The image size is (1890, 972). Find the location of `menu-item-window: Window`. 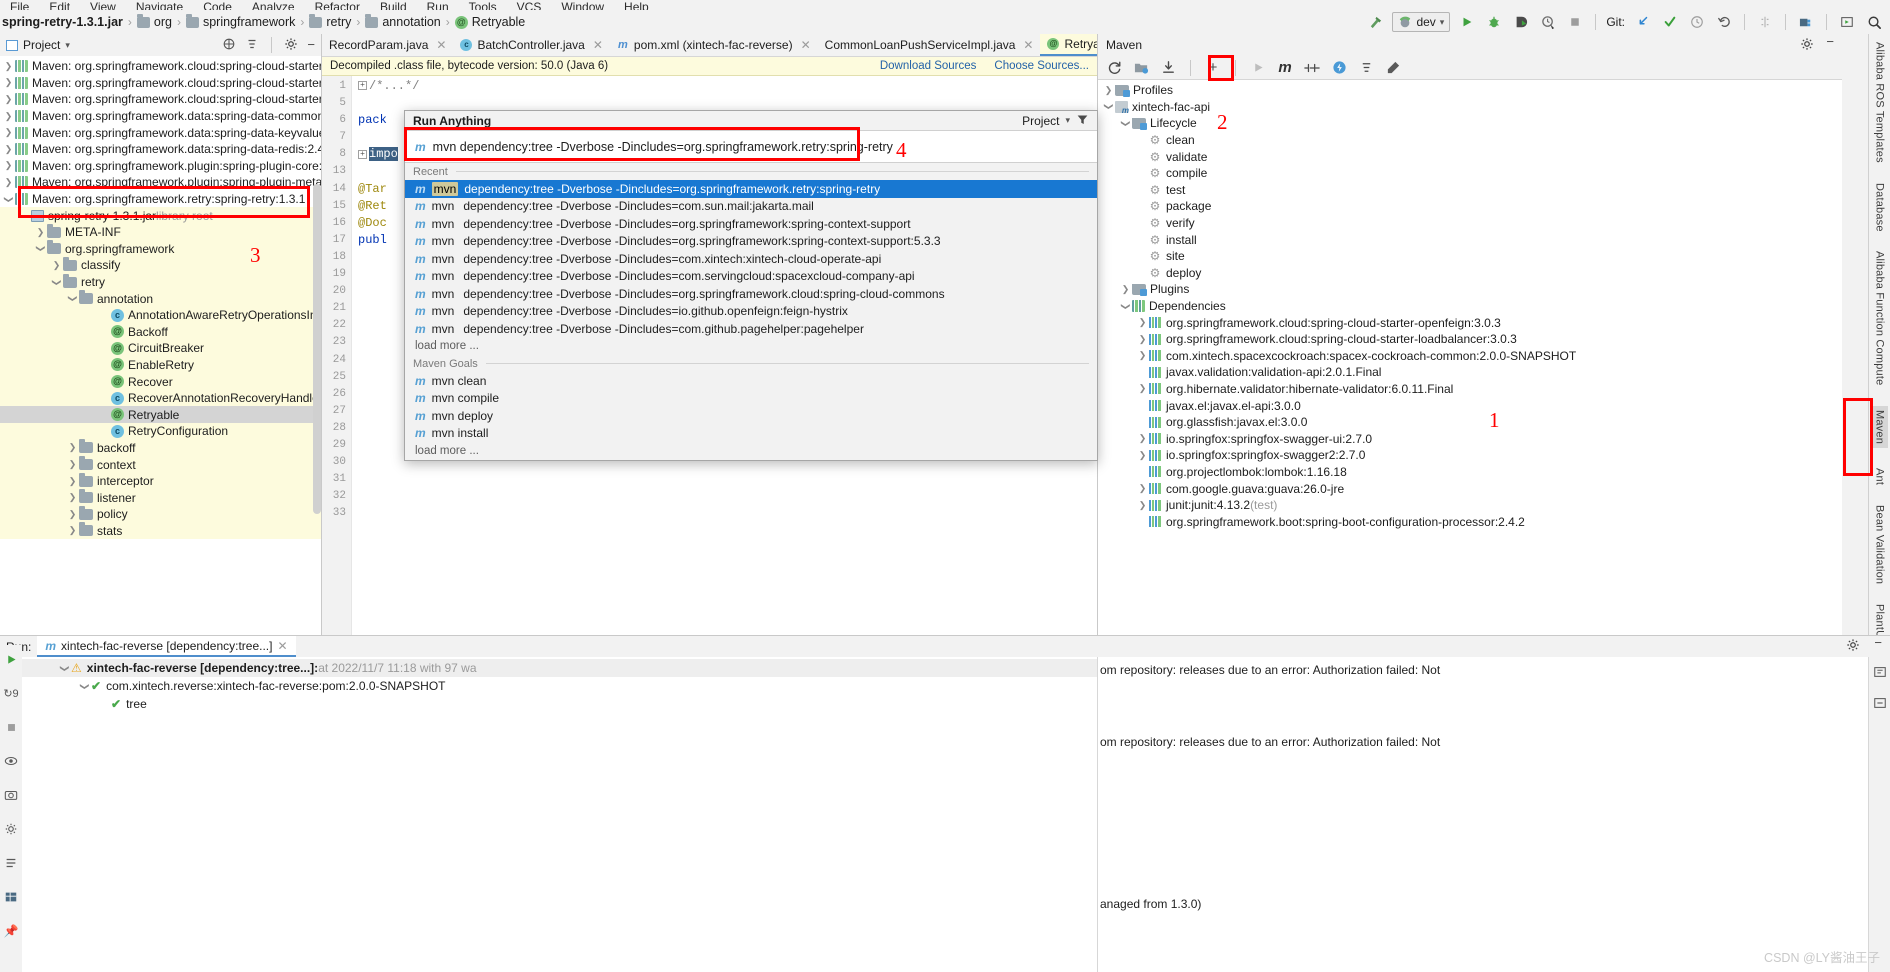

menu-item-window: Window is located at coordinates (582, 5).